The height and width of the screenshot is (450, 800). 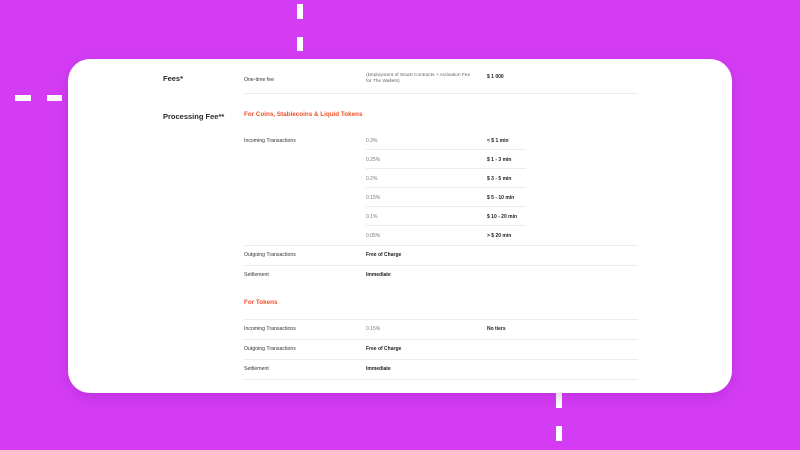 I want to click on tokens-incoming-rate: 0.15%, so click(x=373, y=329).